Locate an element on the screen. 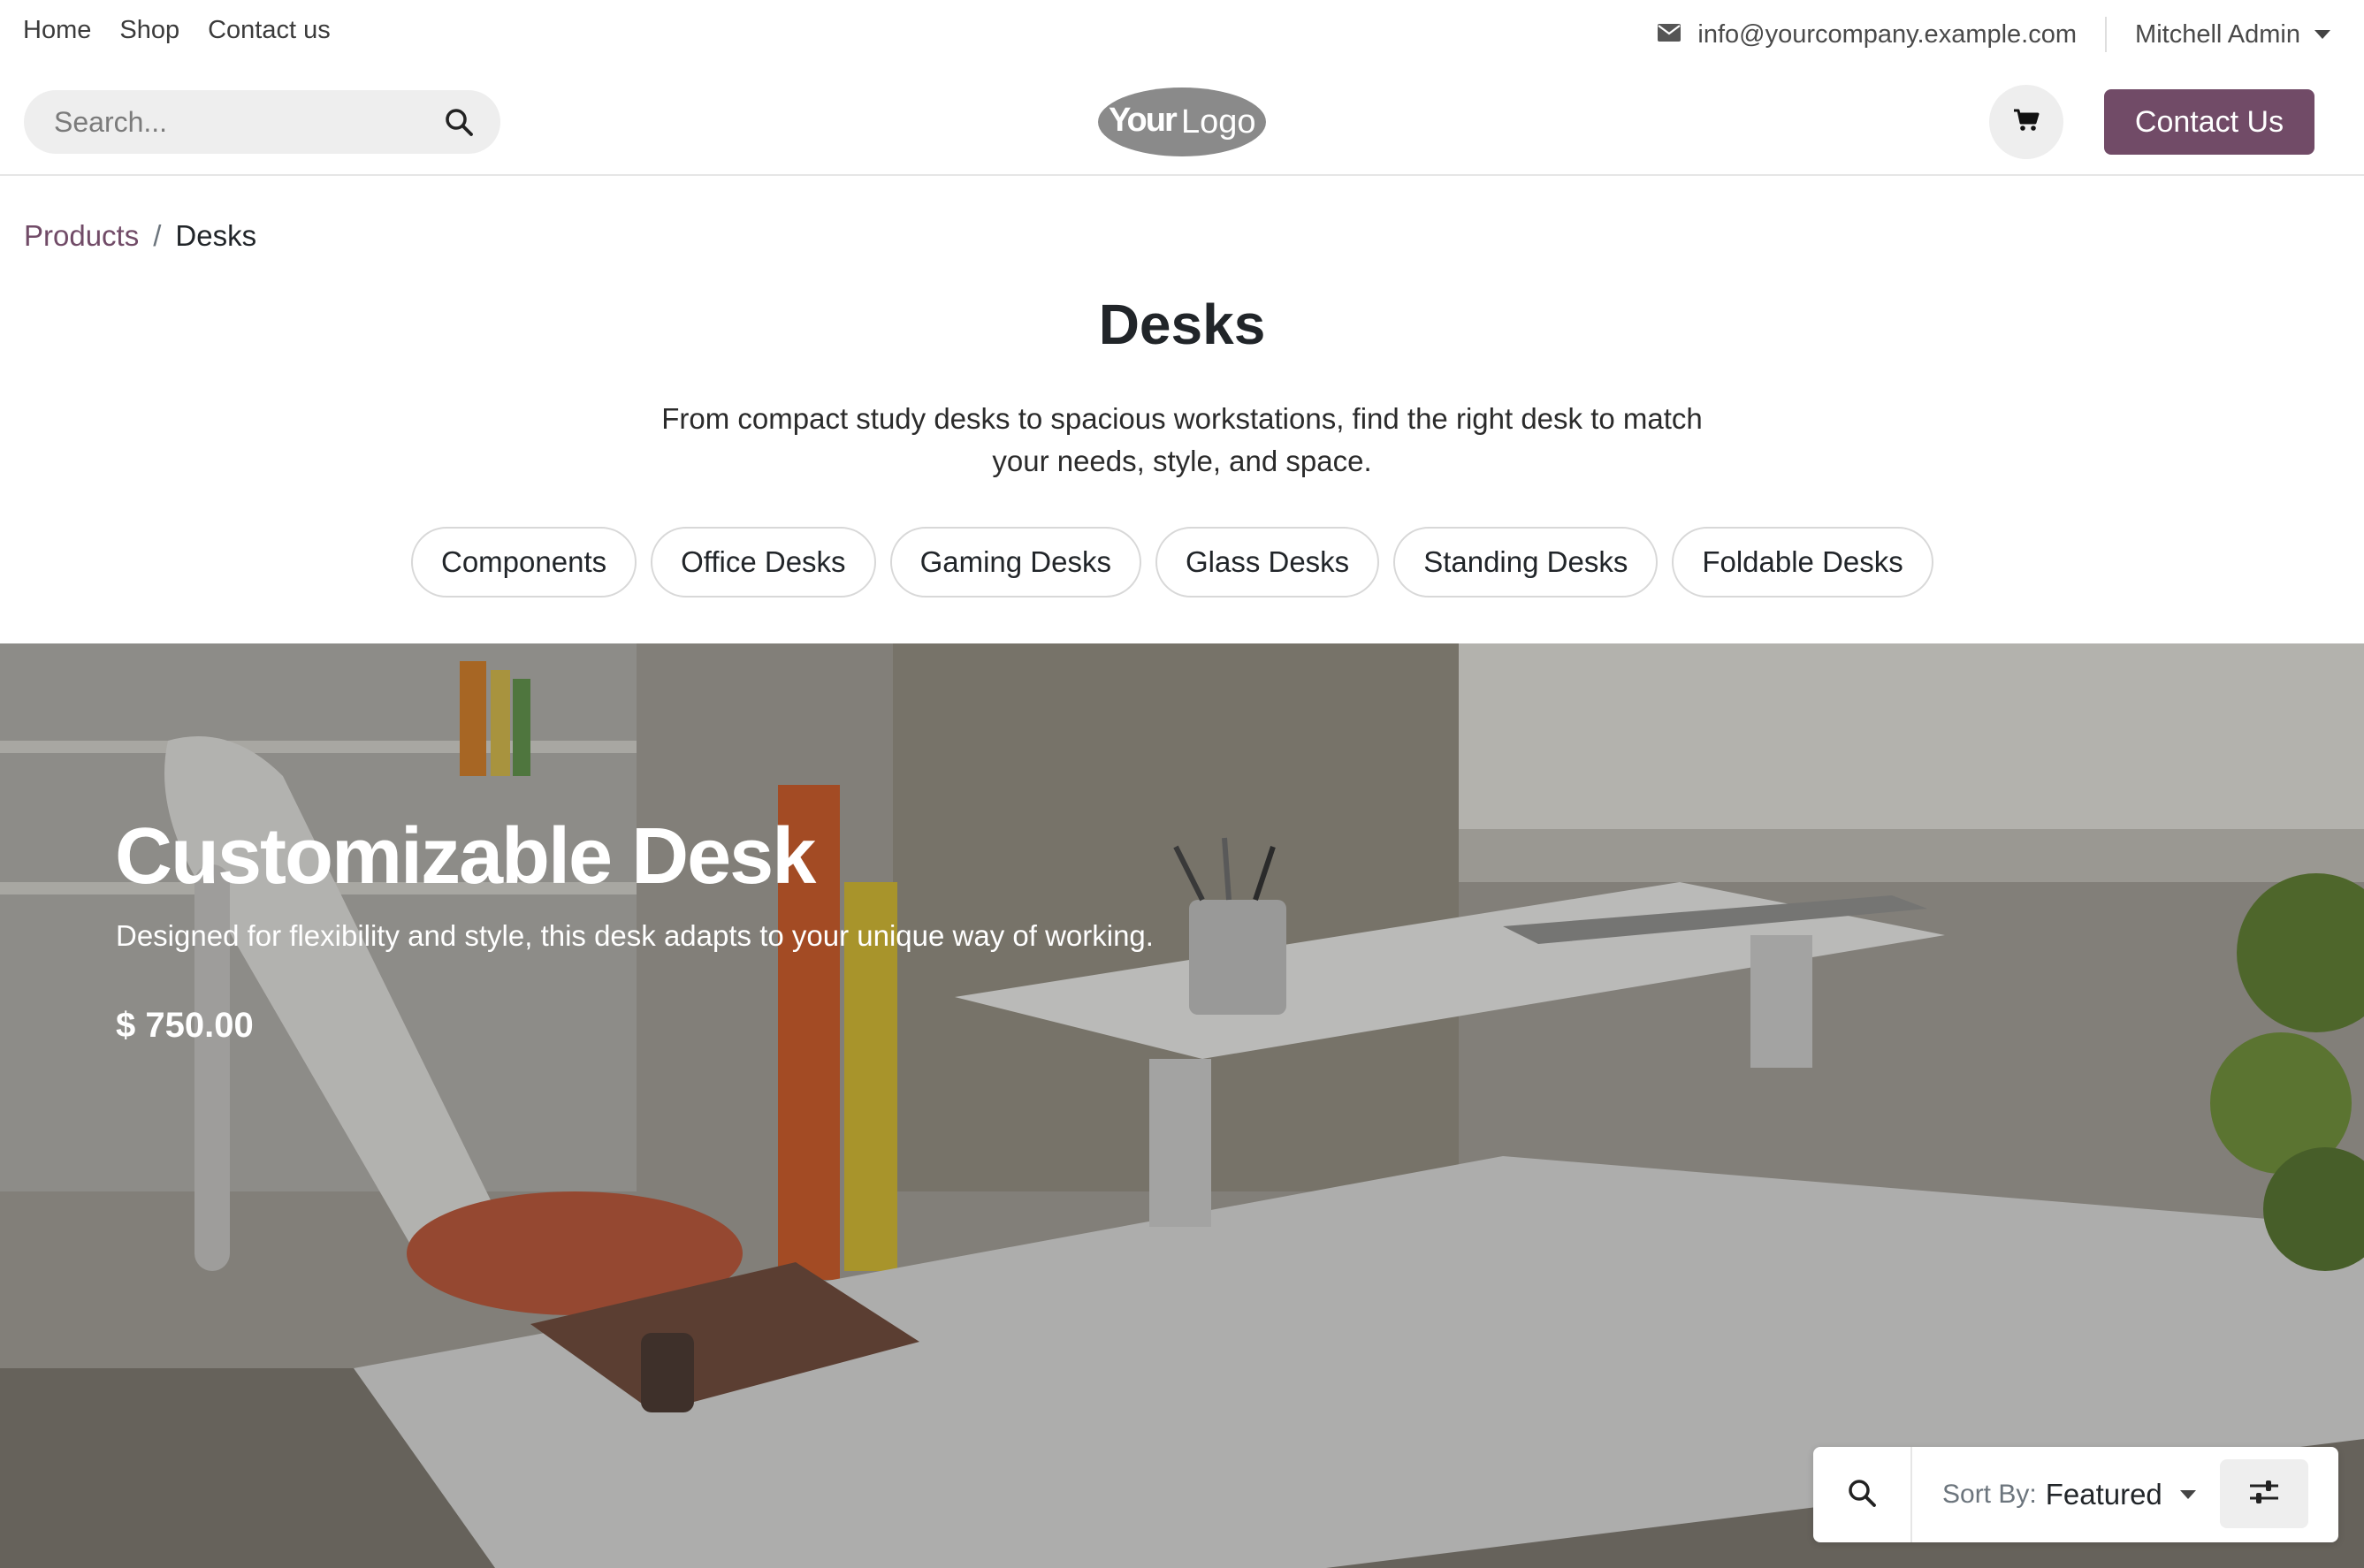 The image size is (2364, 1568). toolbar-search-button is located at coordinates (1862, 1495).